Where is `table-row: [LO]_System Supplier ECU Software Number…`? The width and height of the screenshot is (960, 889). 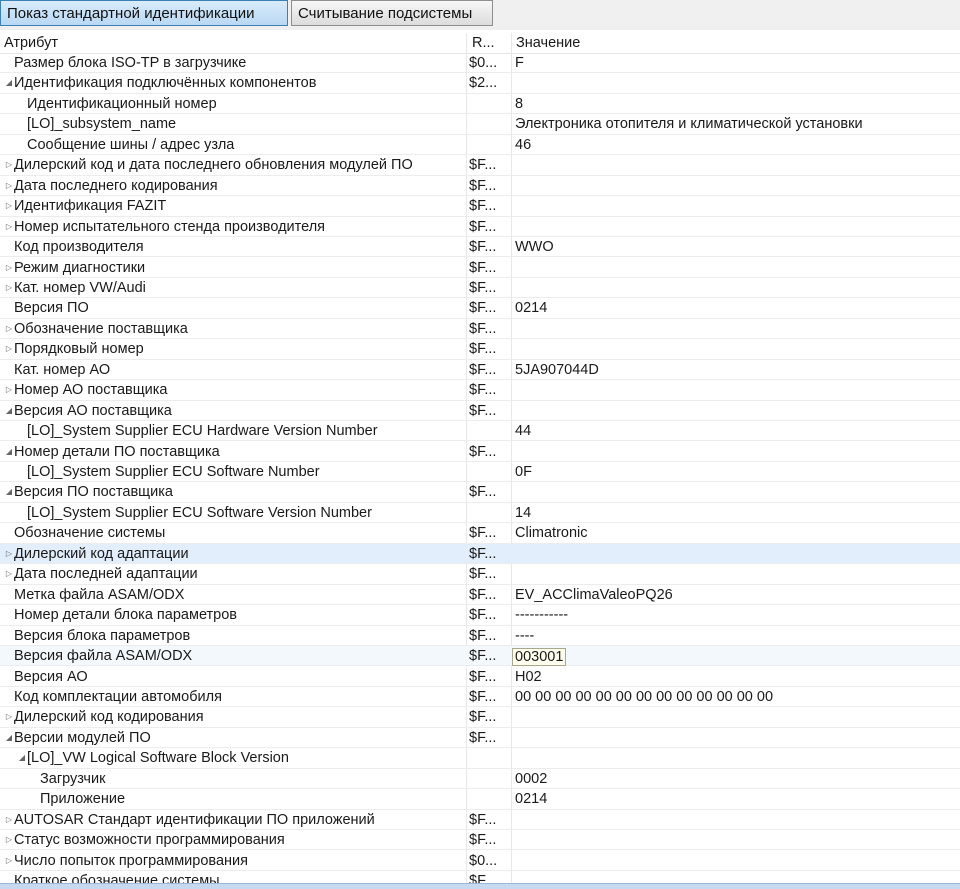
table-row: [LO]_System Supplier ECU Software Number… is located at coordinates (480, 472).